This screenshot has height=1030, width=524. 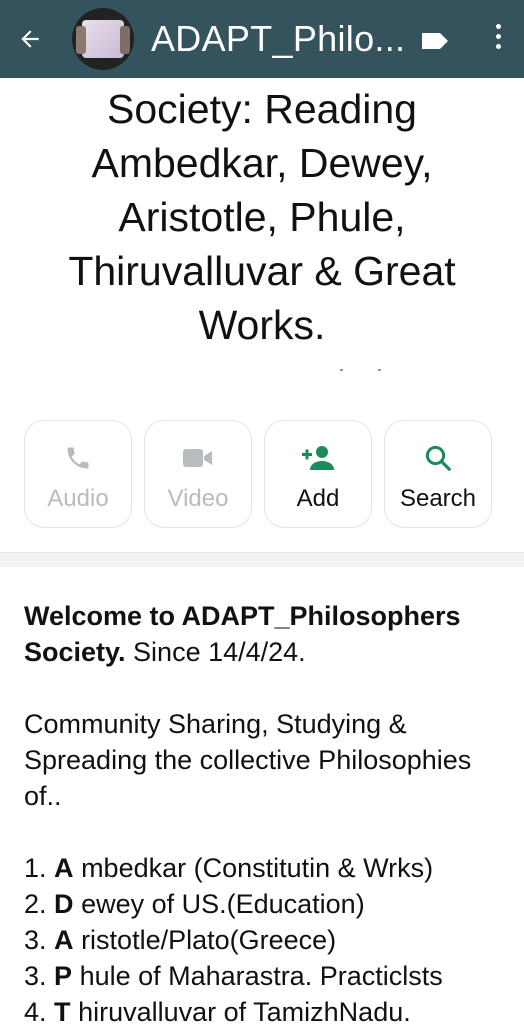 I want to click on group-avatar, so click(x=103, y=39).